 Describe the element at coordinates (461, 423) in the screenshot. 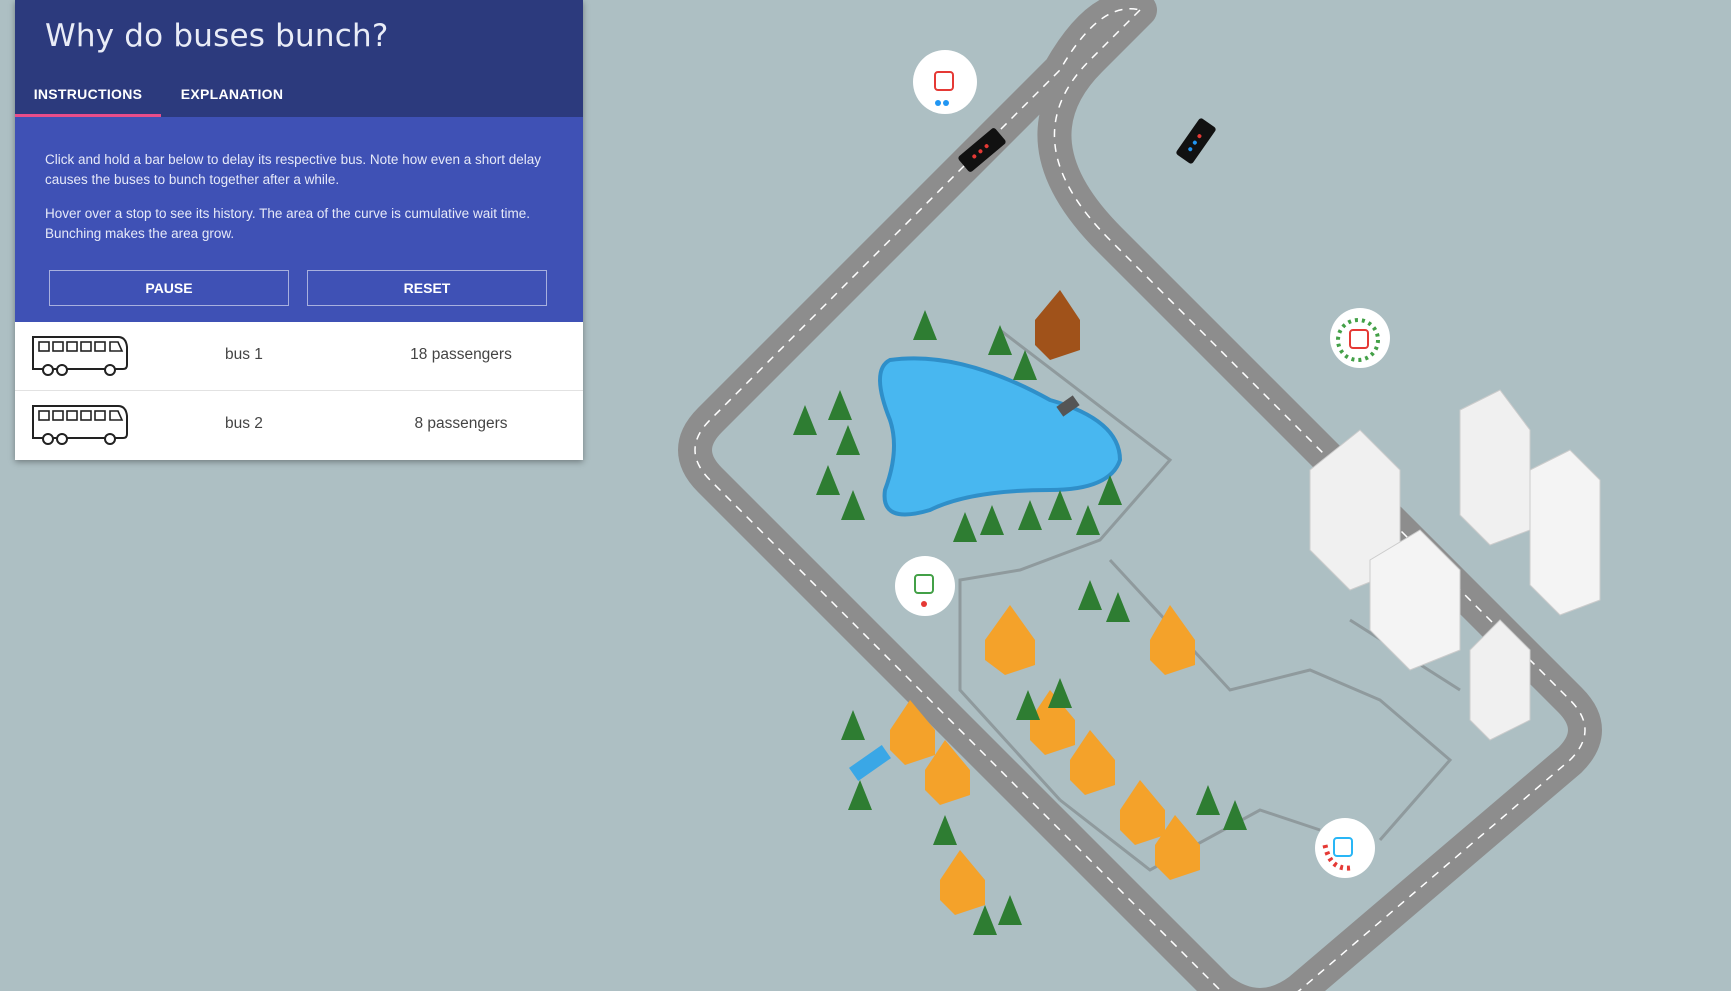

I see `bus-passenger-count: 8 passengers` at that location.